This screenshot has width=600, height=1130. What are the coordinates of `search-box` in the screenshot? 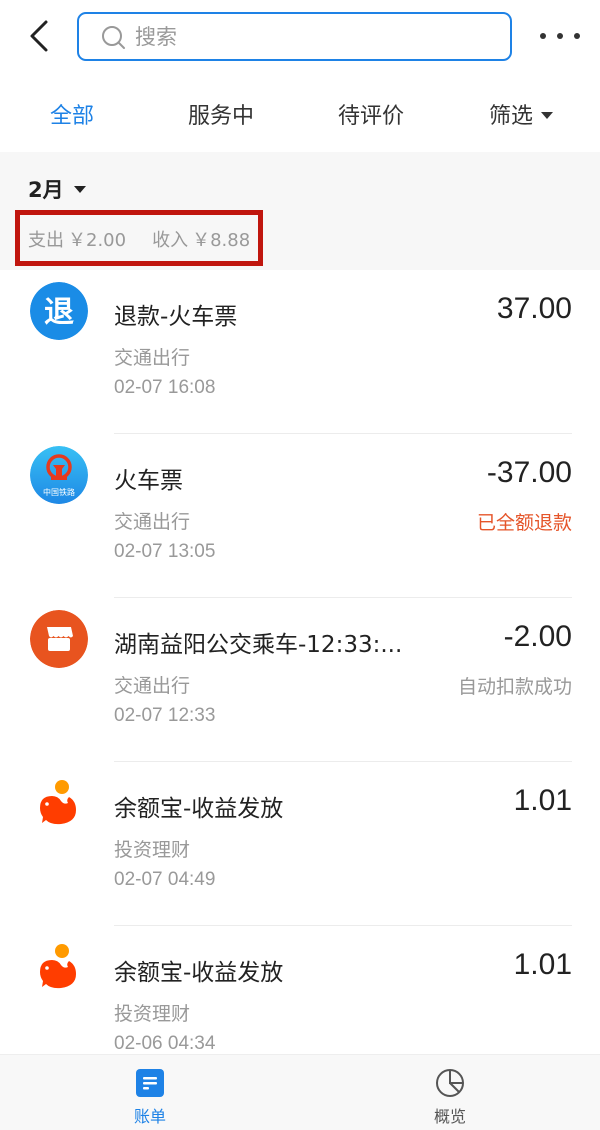 It's located at (294, 36).